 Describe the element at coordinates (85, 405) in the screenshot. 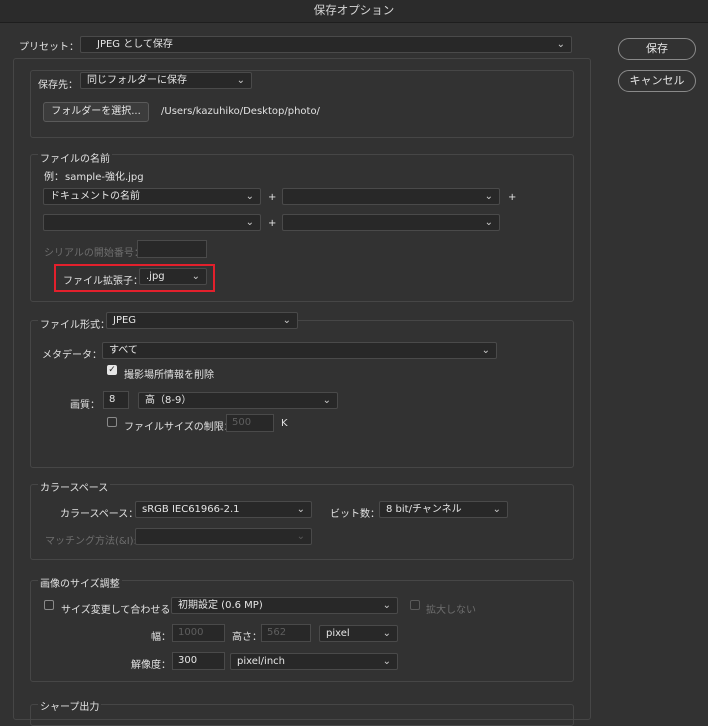

I see `quality-label: 画質：` at that location.